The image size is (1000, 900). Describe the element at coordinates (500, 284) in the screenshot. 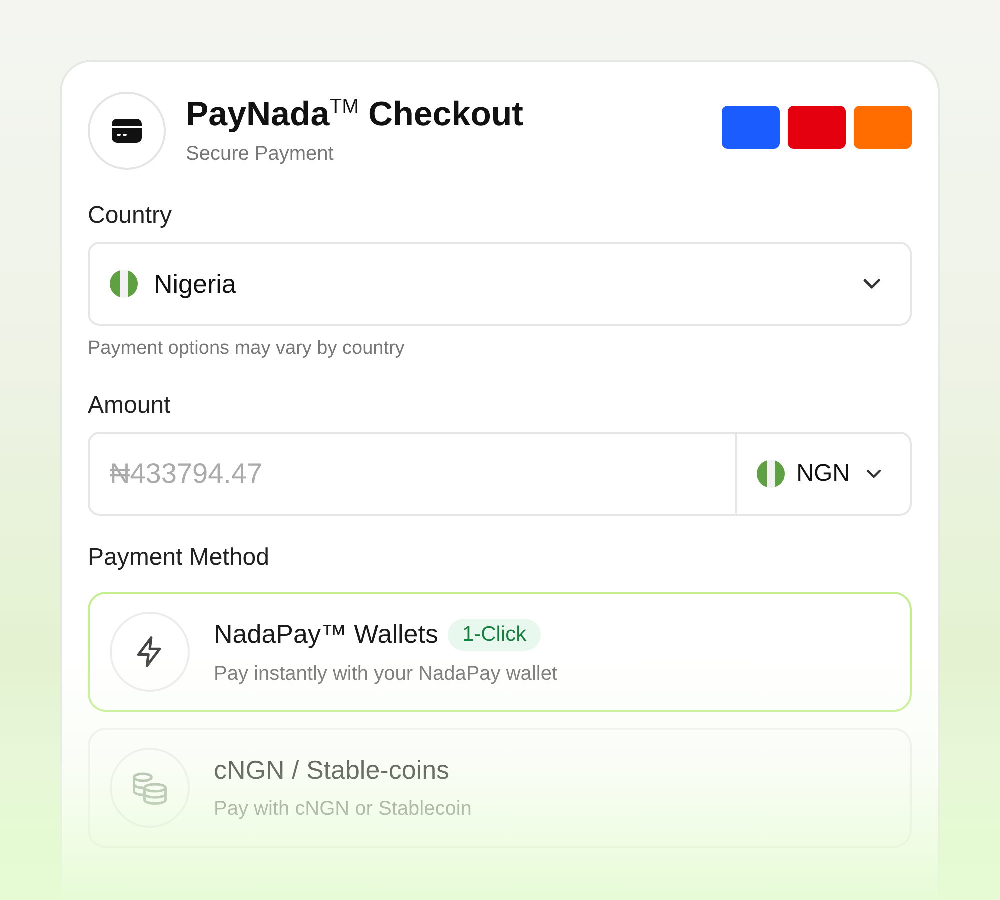

I see `country-select: Nigeria` at that location.